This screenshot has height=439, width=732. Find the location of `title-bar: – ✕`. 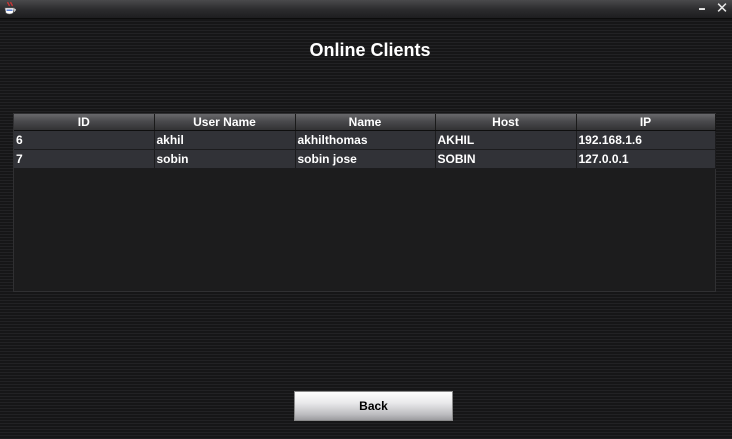

title-bar: – ✕ is located at coordinates (366, 9).